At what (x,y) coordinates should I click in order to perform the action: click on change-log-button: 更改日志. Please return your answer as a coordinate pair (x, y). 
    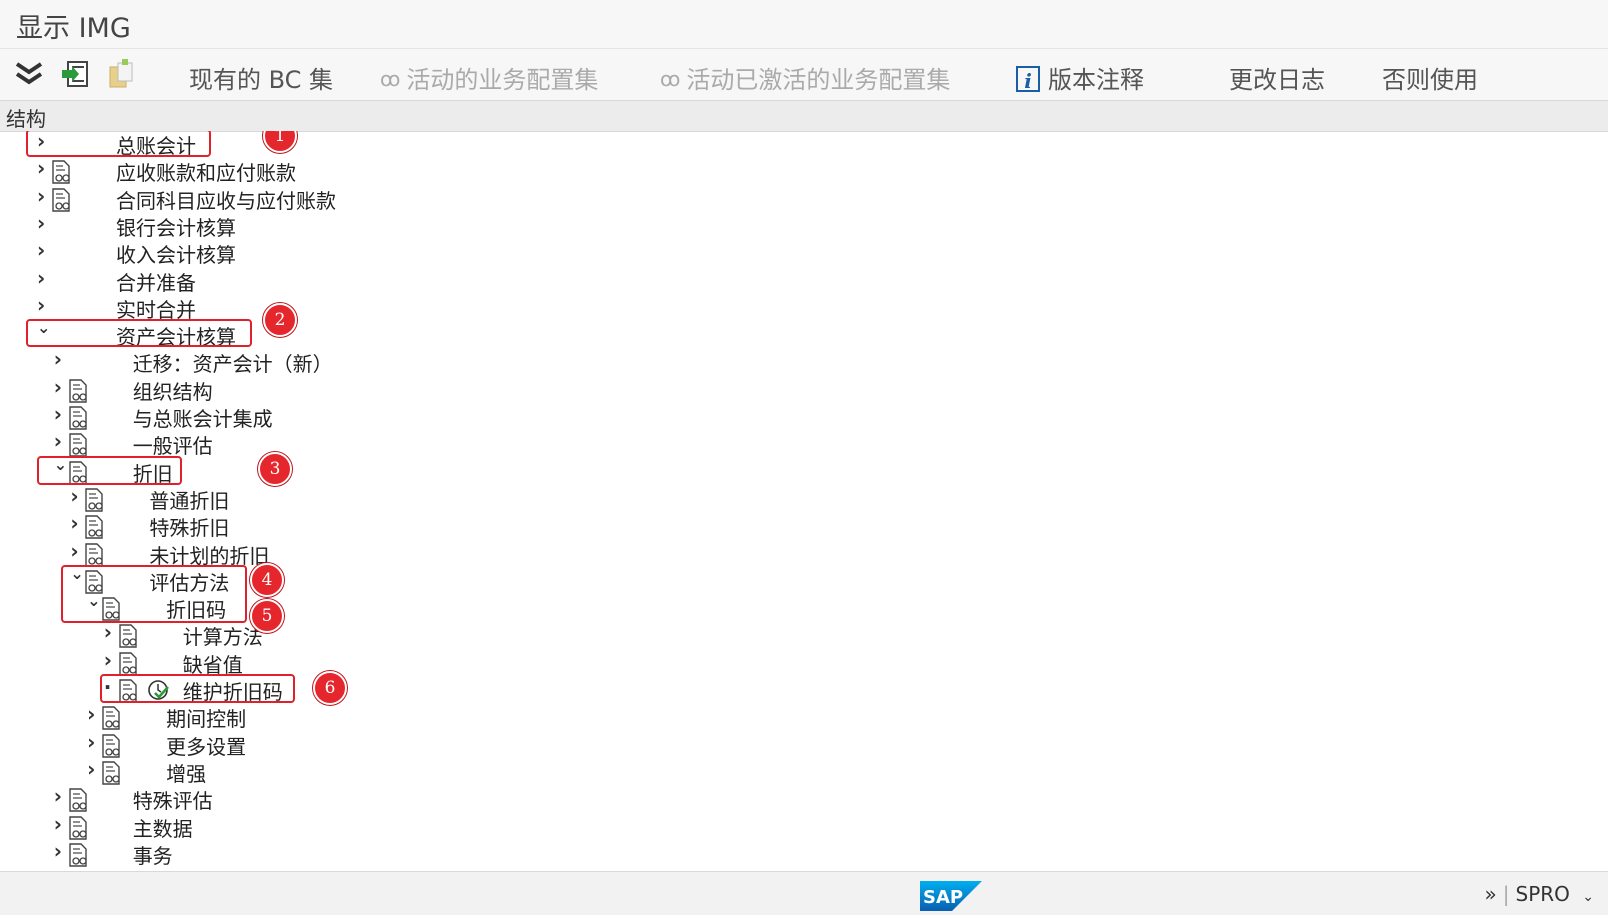
    Looking at the image, I should click on (1277, 77).